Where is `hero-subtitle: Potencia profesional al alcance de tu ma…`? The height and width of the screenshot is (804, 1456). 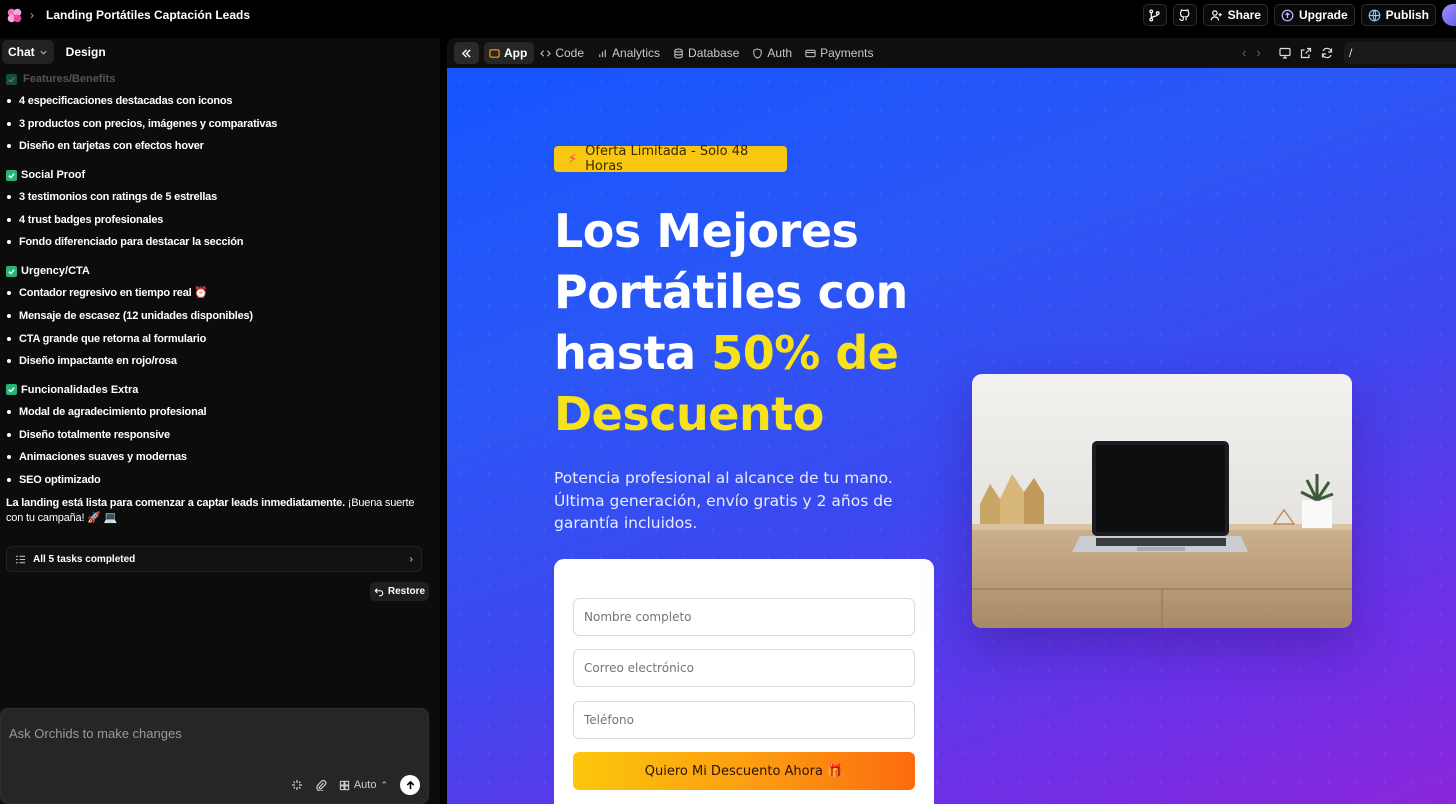
hero-subtitle: Potencia profesional al alcance de tu ma… is located at coordinates (723, 500).